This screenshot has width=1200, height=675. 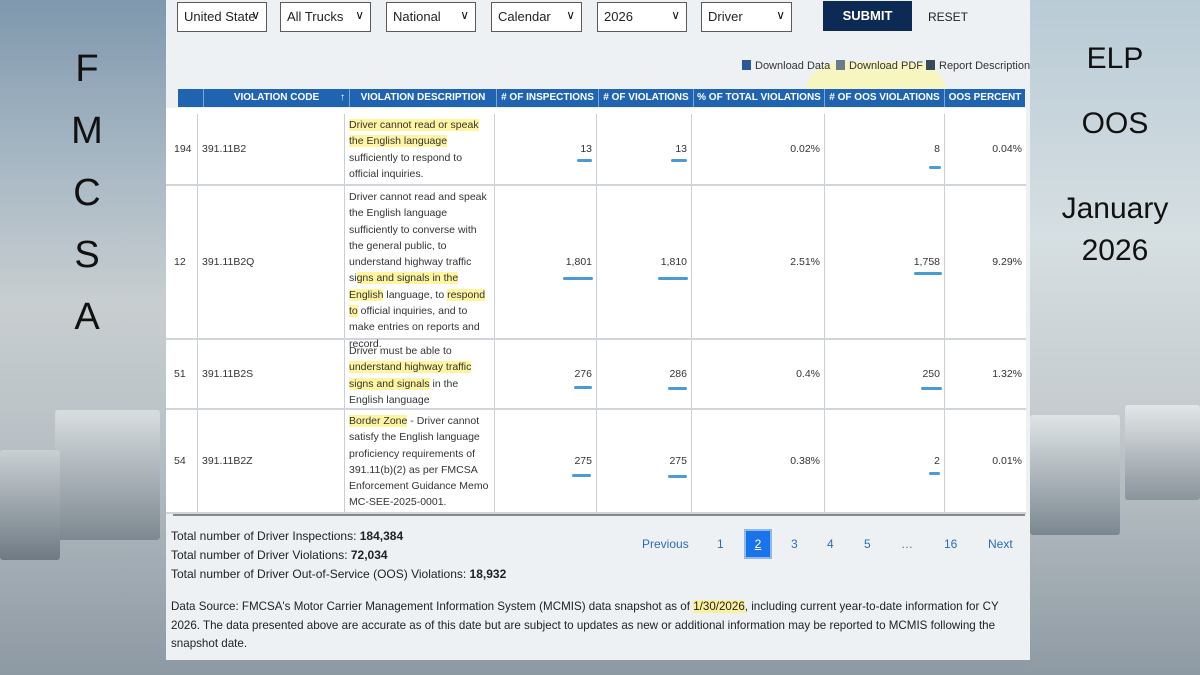 What do you see at coordinates (417, 16) in the screenshot?
I see `scope-select-value: National` at bounding box center [417, 16].